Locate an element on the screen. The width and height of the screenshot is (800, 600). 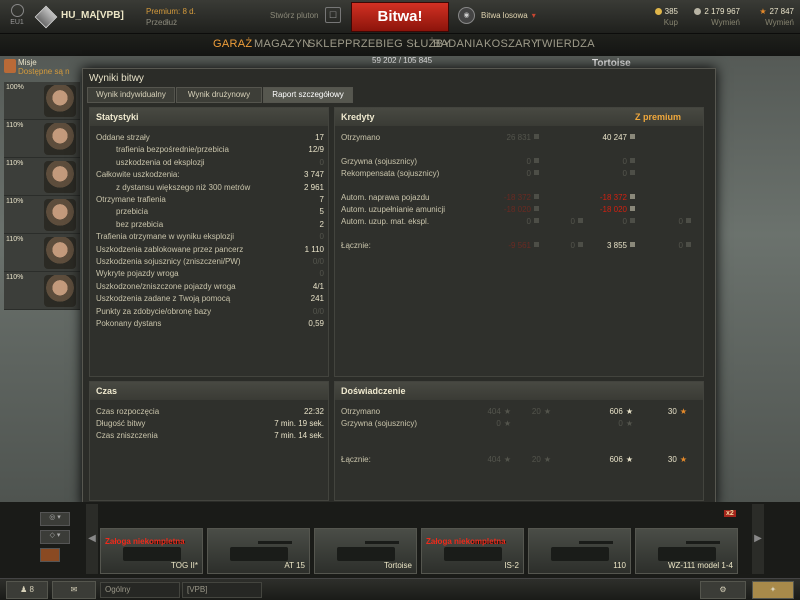
credit-basic-value: 26 831 is located at coordinates (518, 137).